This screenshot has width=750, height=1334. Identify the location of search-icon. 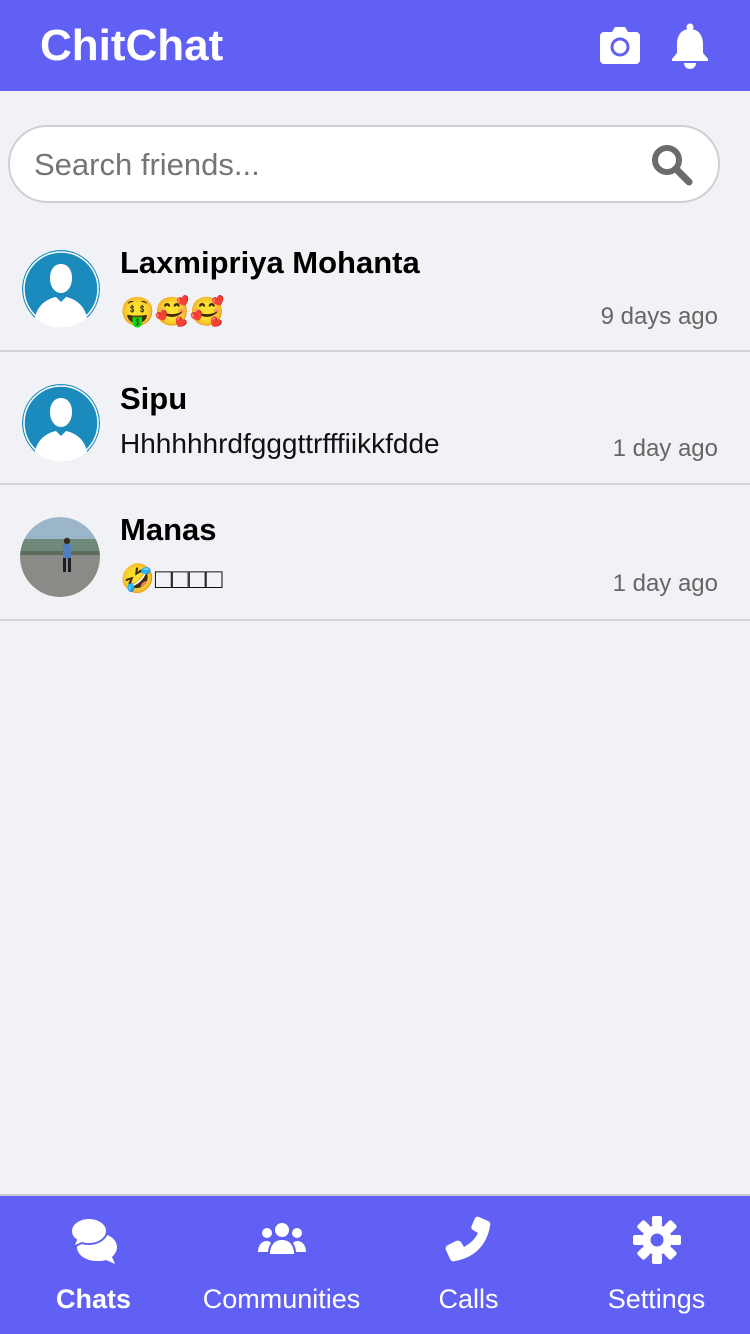
(672, 165).